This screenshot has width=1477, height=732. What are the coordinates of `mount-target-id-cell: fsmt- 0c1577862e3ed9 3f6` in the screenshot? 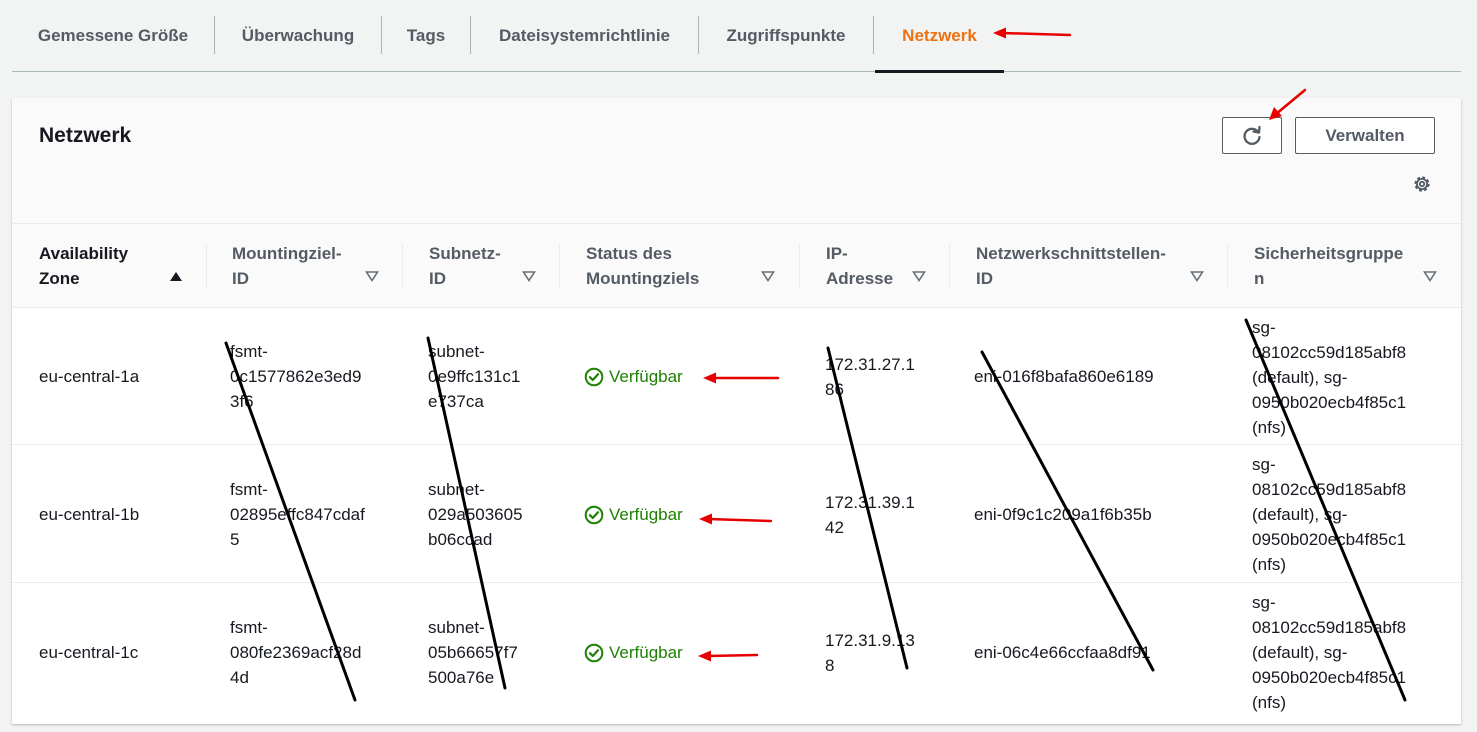 It's located at (296, 376).